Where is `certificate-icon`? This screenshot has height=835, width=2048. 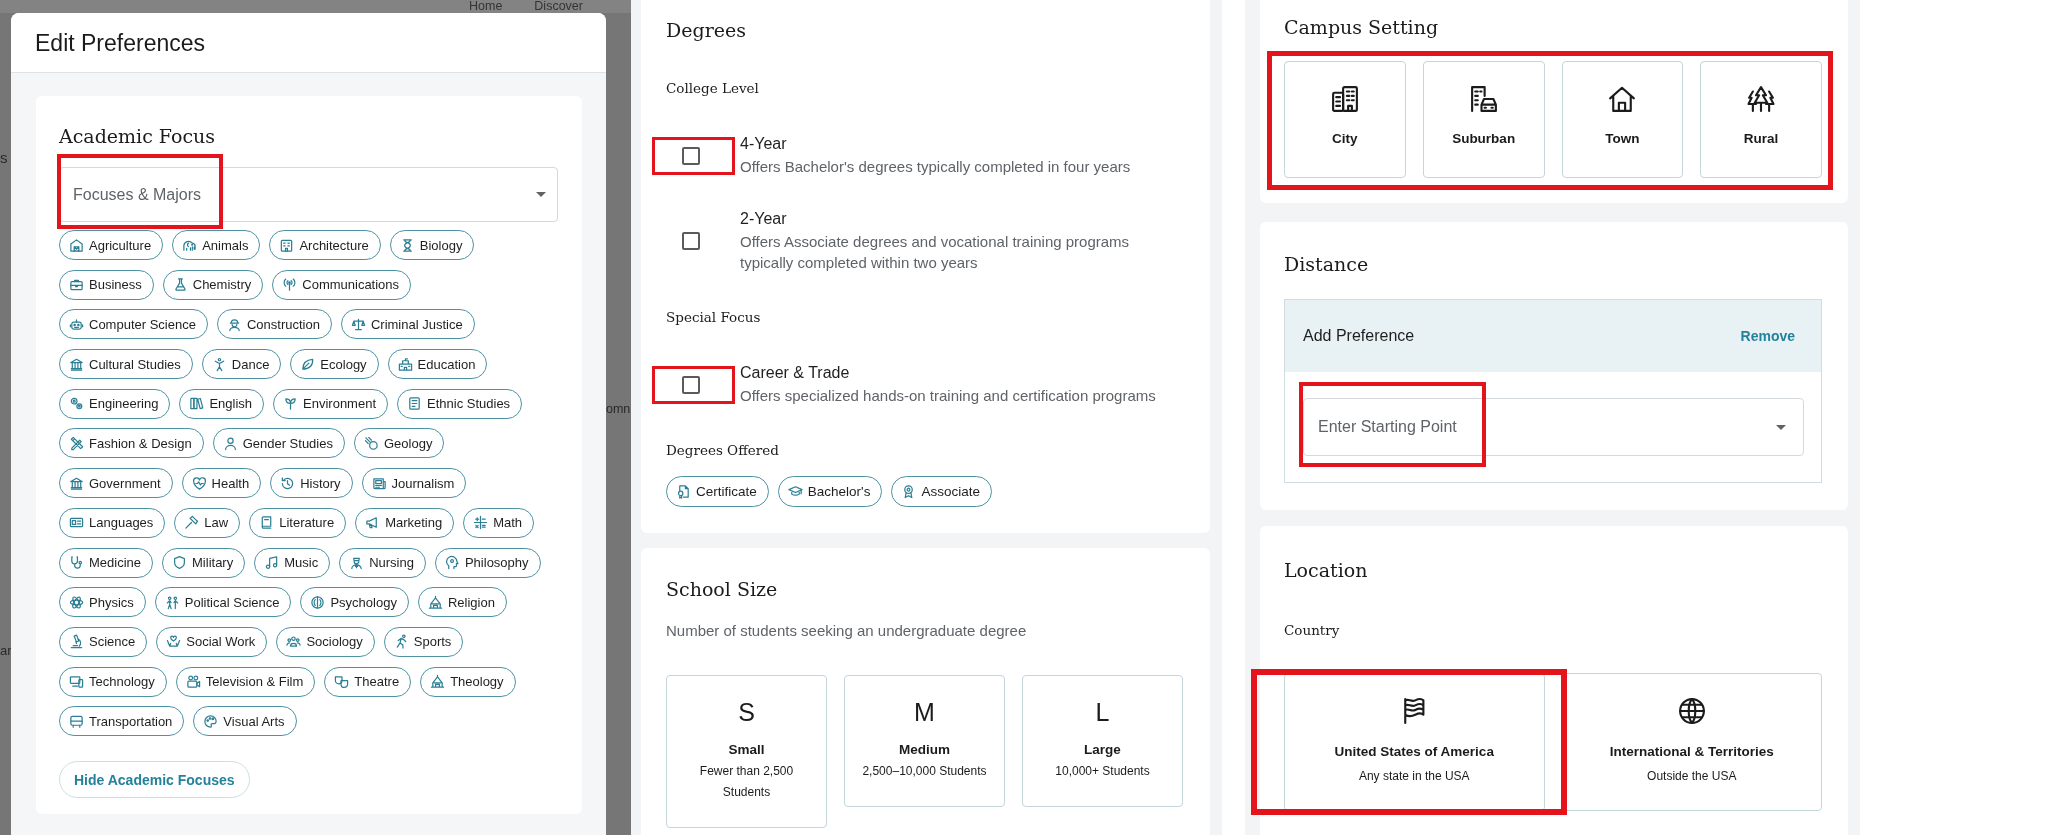
certificate-icon is located at coordinates (683, 491).